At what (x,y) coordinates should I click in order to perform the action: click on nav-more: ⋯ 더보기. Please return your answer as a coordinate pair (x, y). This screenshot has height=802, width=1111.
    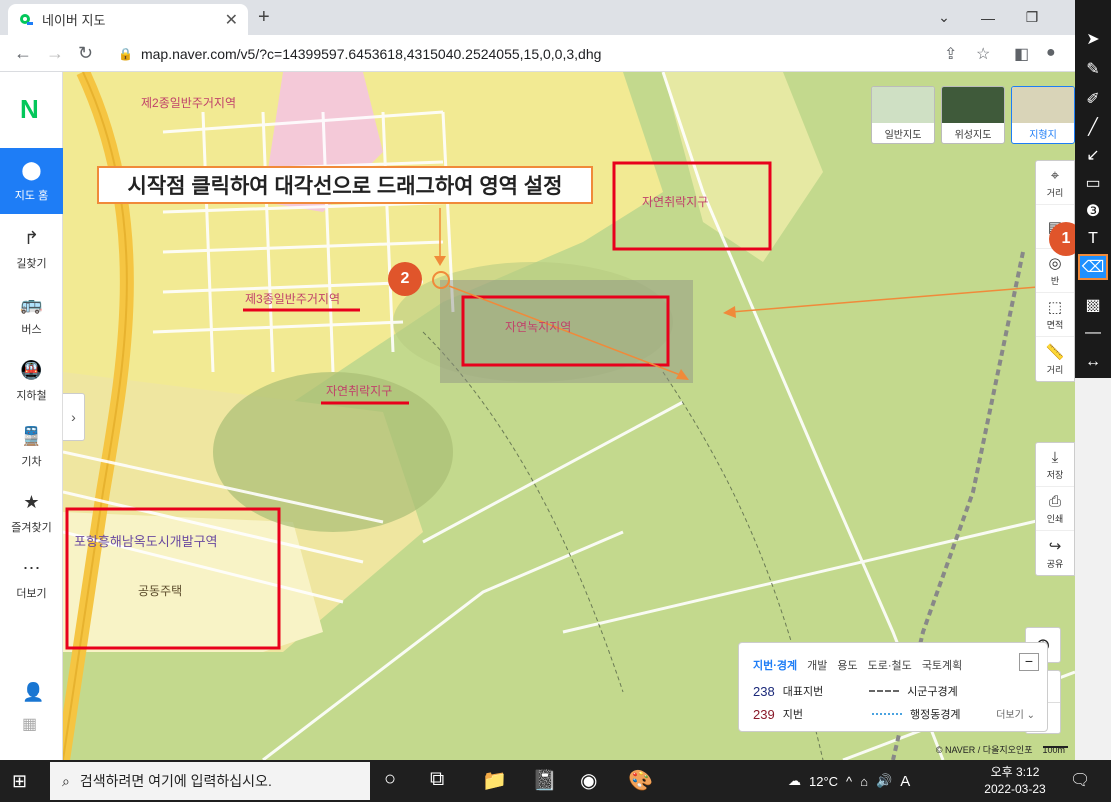
    Looking at the image, I should click on (31, 579).